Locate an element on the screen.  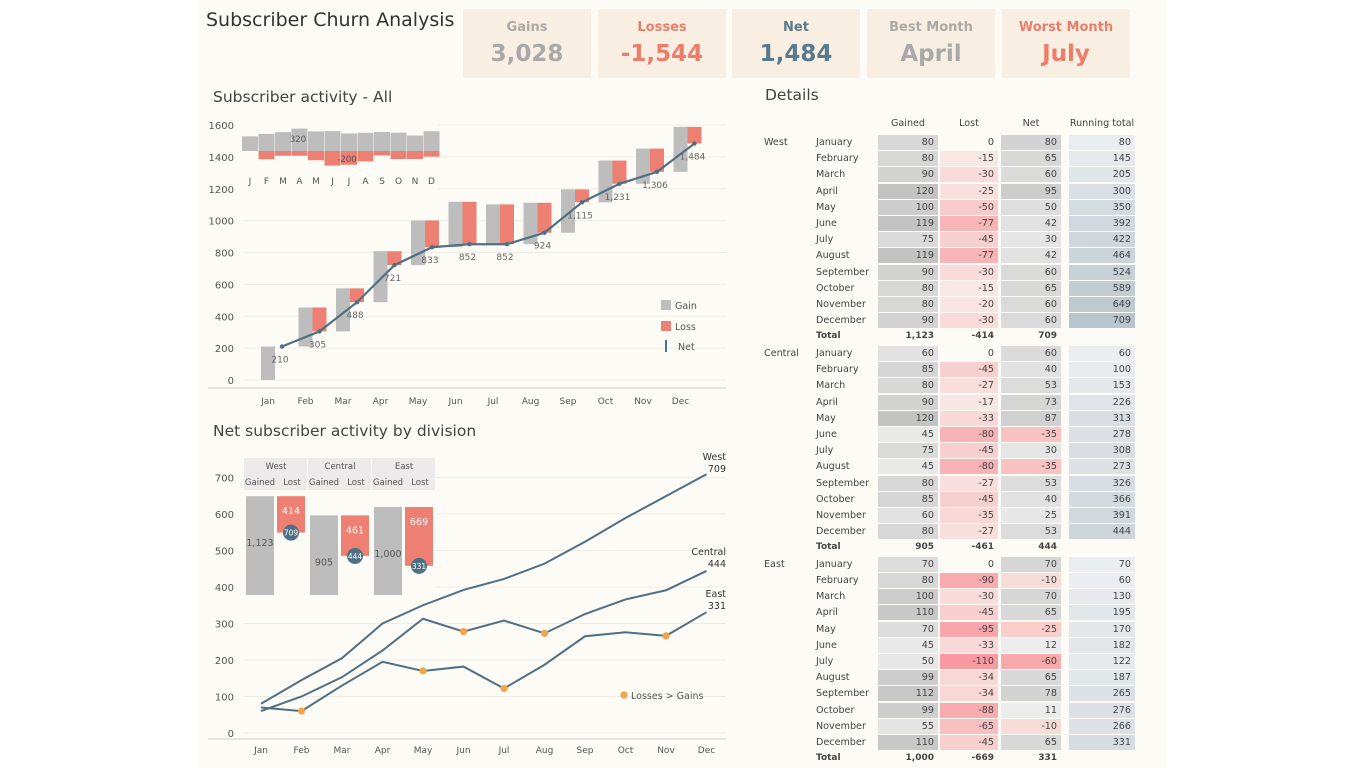
net-cell: 42 is located at coordinates (1031, 223).